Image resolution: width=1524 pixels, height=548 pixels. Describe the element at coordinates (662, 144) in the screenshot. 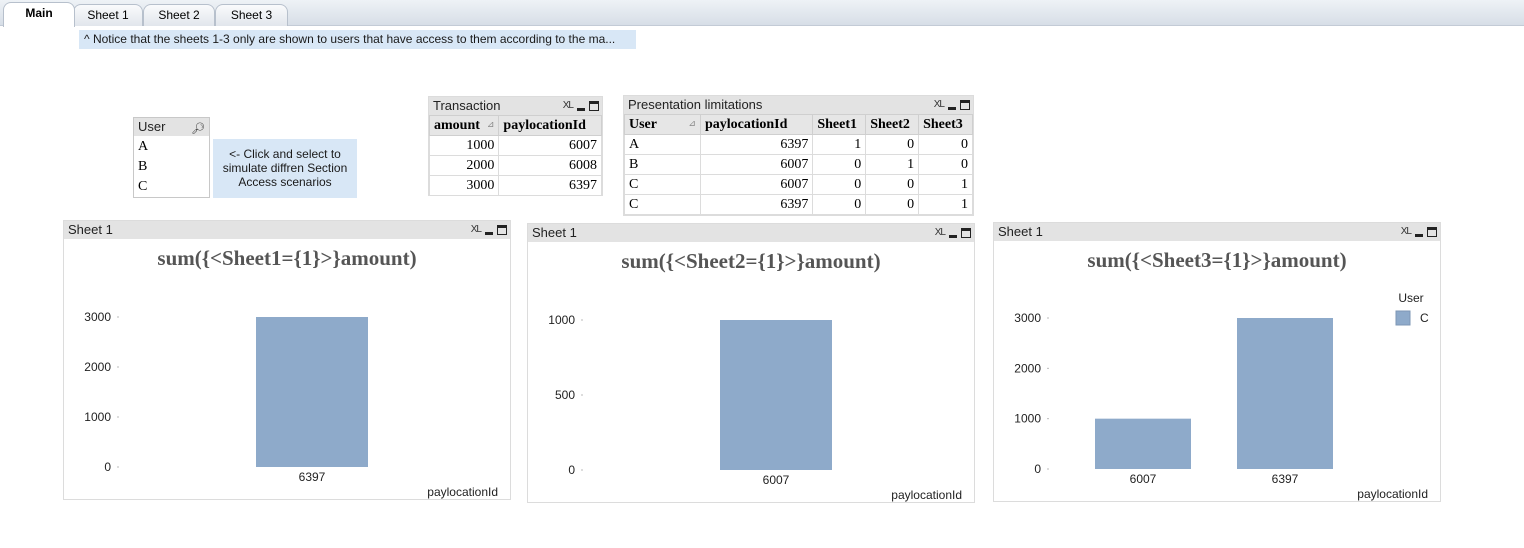

I see `table-cell: A` at that location.